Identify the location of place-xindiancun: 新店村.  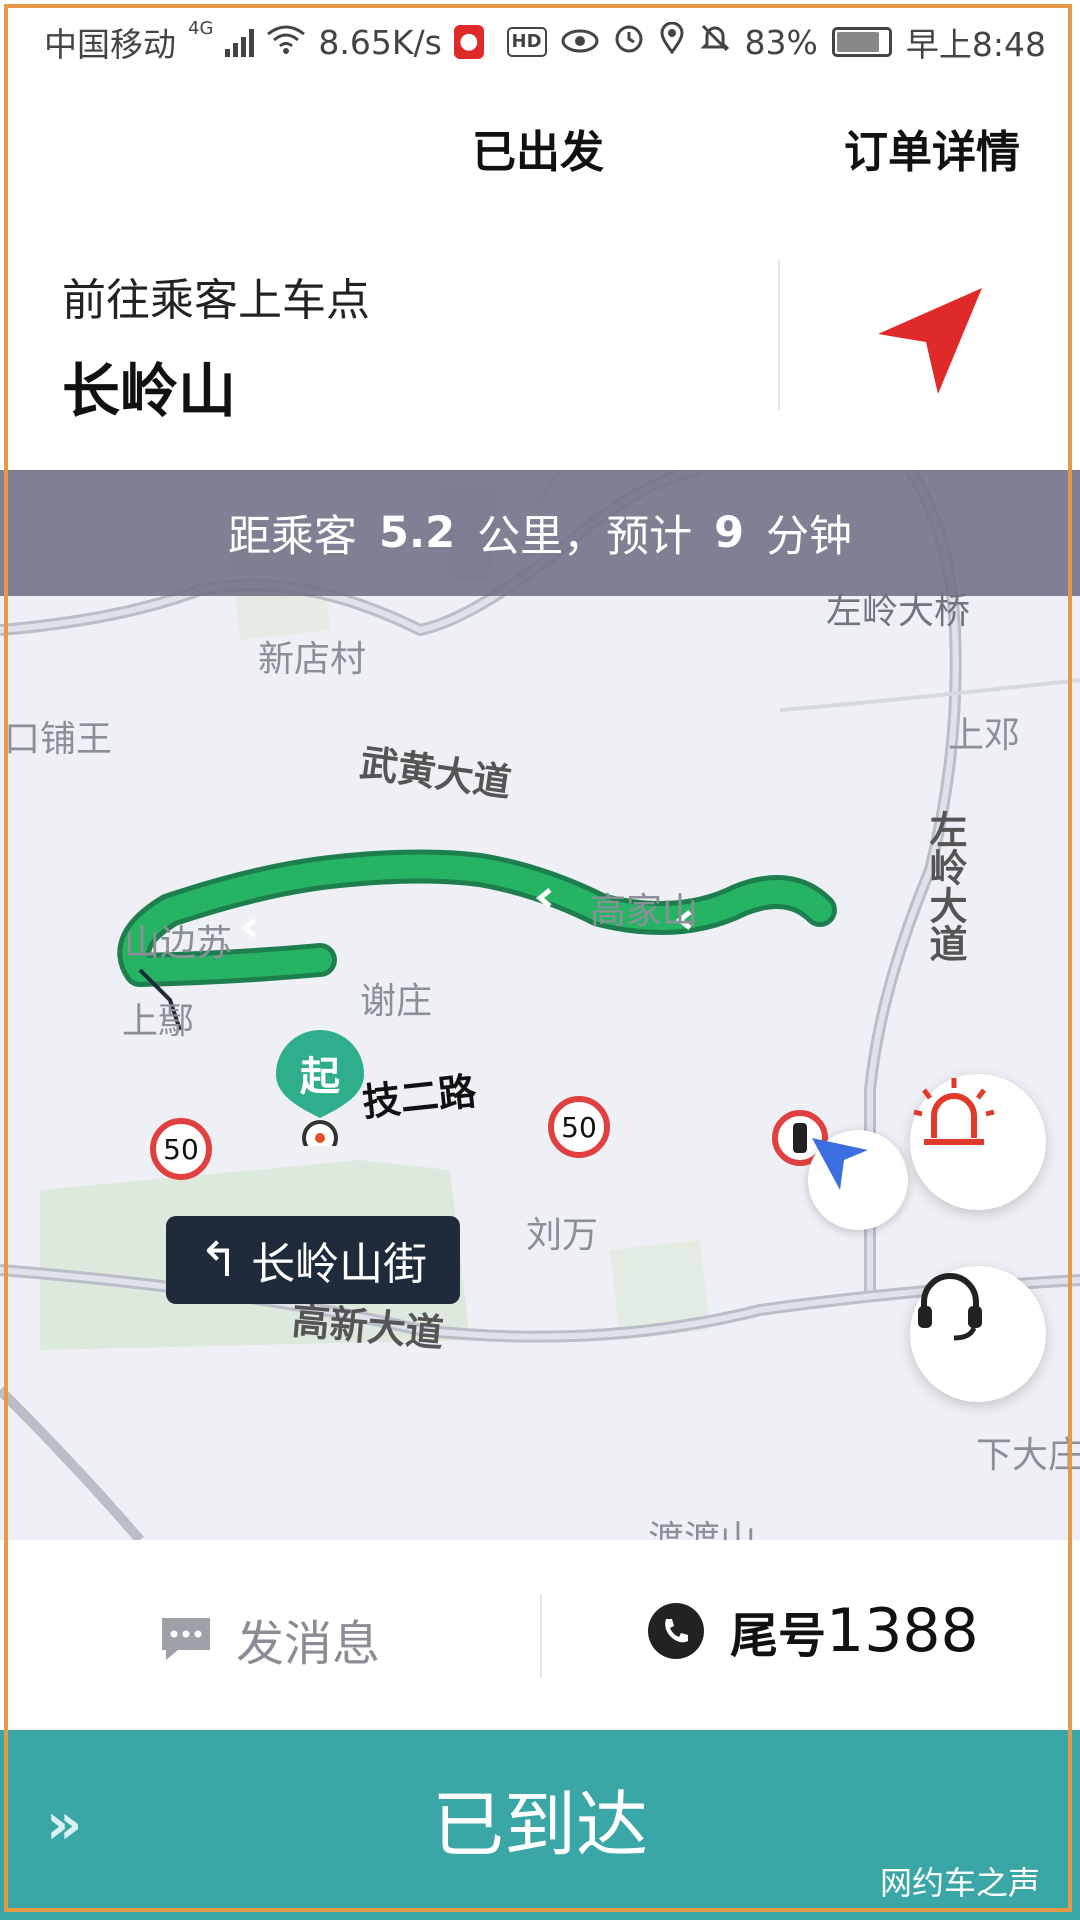
(312, 659).